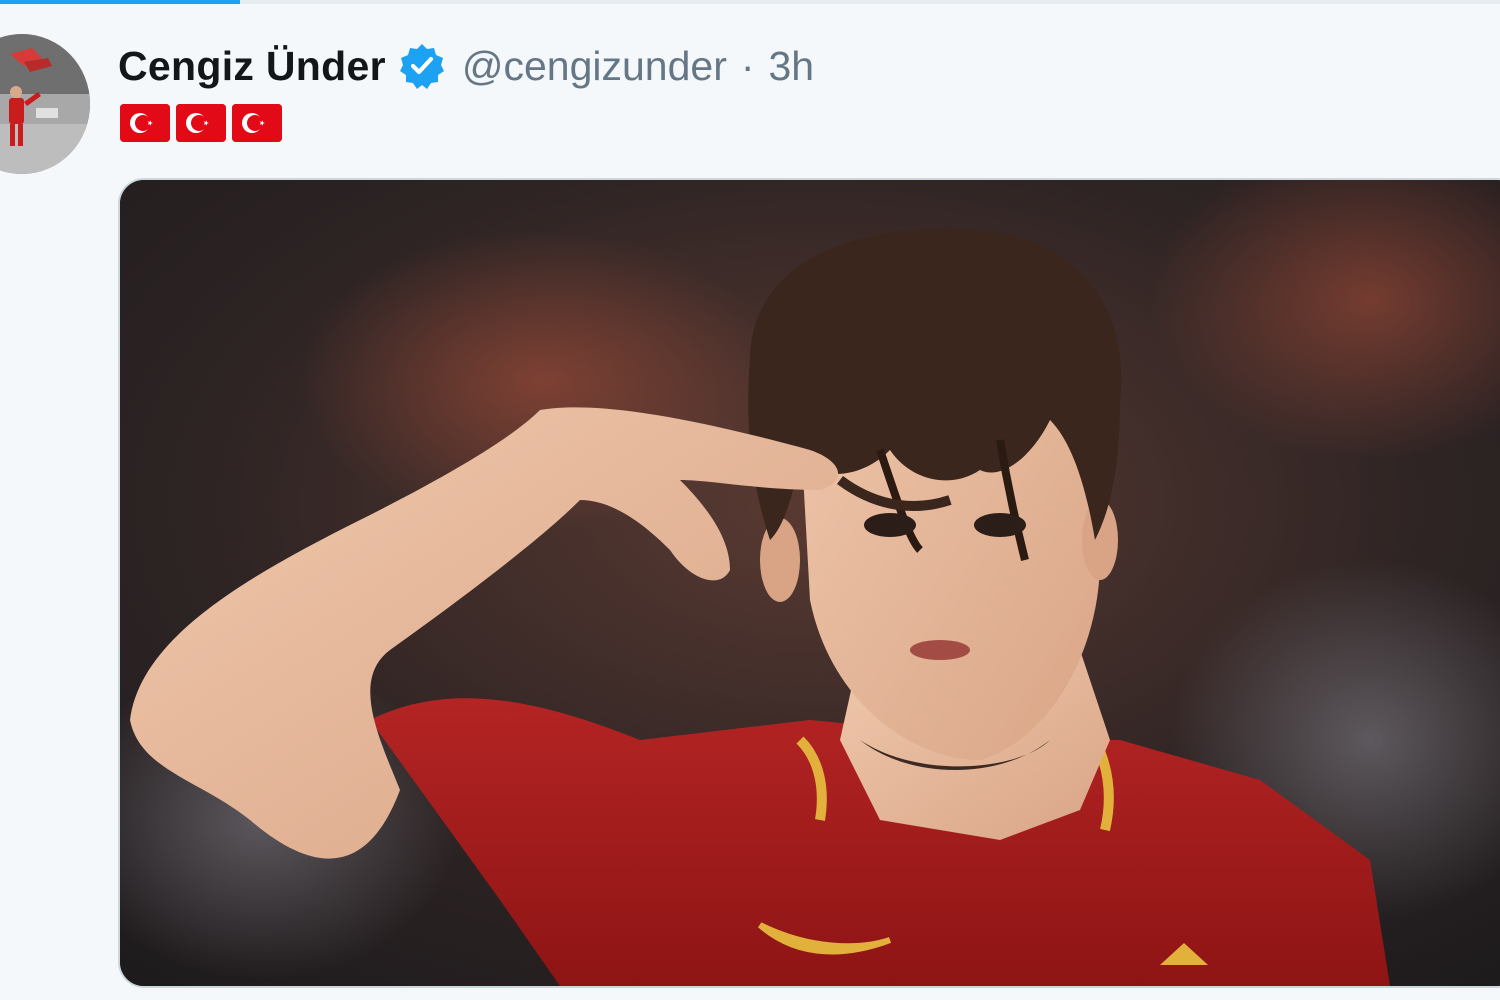 This screenshot has width=1500, height=1000. I want to click on profile-photo-icon, so click(45, 104).